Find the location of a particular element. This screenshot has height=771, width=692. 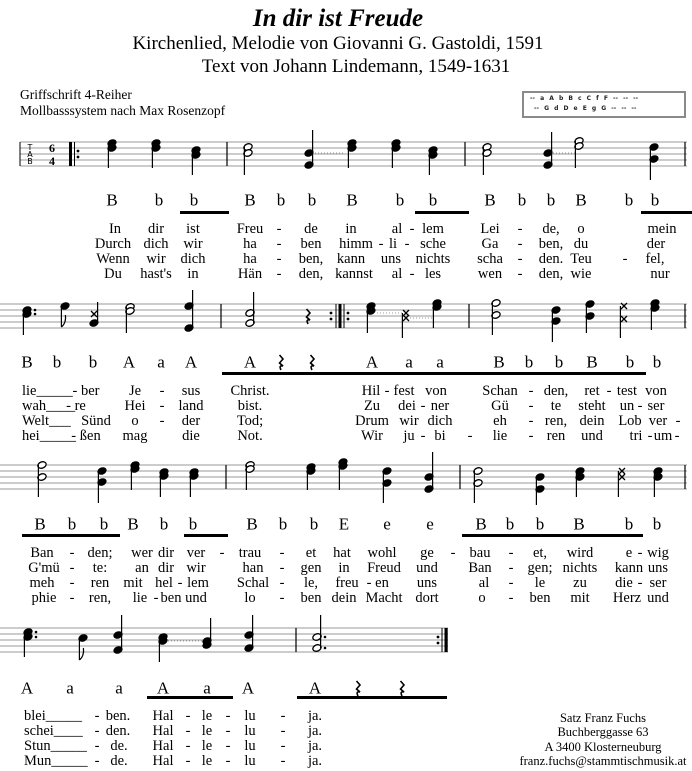

lyric-syllable: Lob is located at coordinates (630, 420).